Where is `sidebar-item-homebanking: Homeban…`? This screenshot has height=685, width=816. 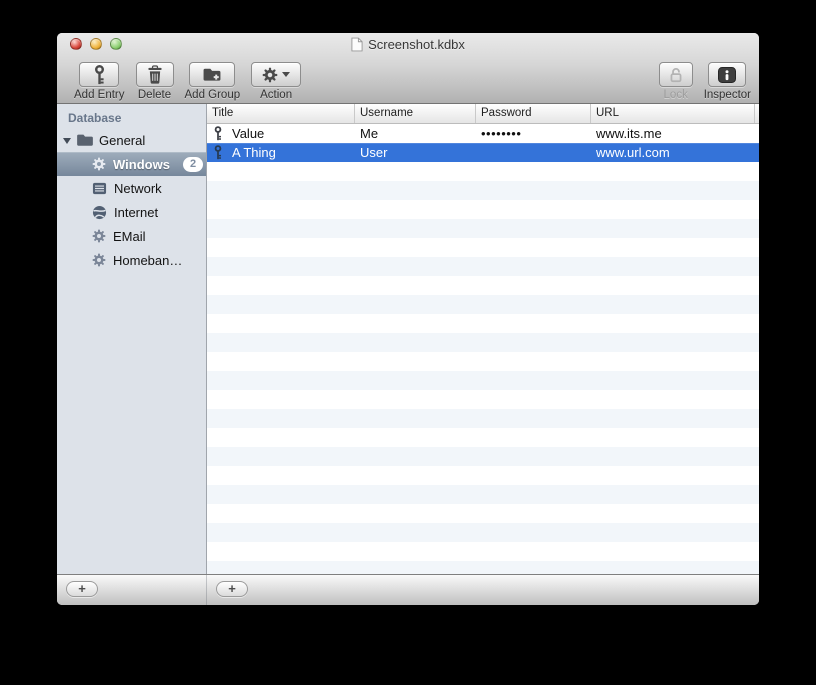 sidebar-item-homebanking: Homeban… is located at coordinates (131, 260).